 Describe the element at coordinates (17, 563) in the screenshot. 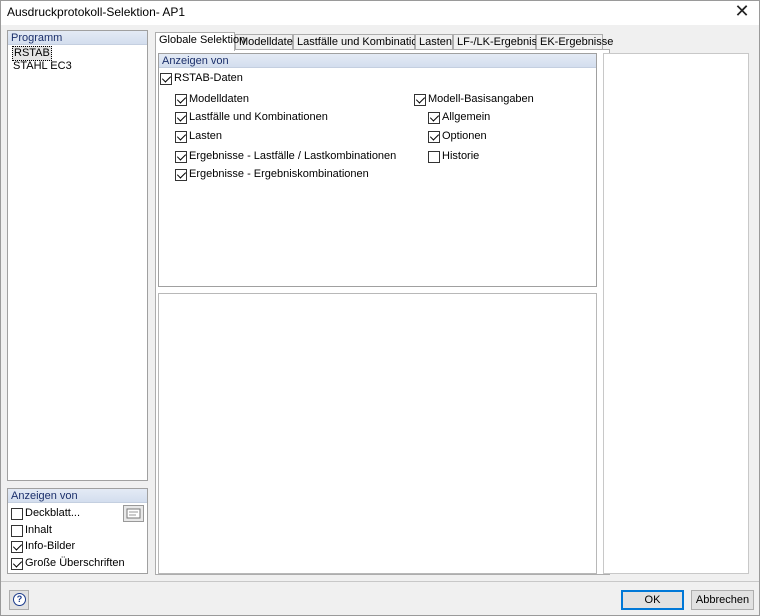

I see `grosse-ueberschriften-checkbox-box` at that location.